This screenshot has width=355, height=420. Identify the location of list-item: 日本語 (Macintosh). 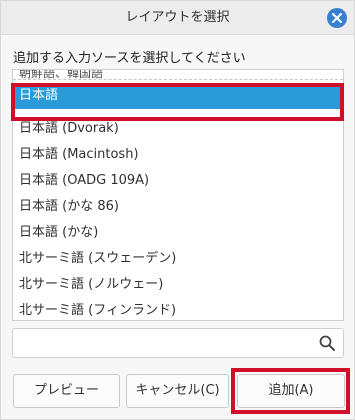
(178, 155).